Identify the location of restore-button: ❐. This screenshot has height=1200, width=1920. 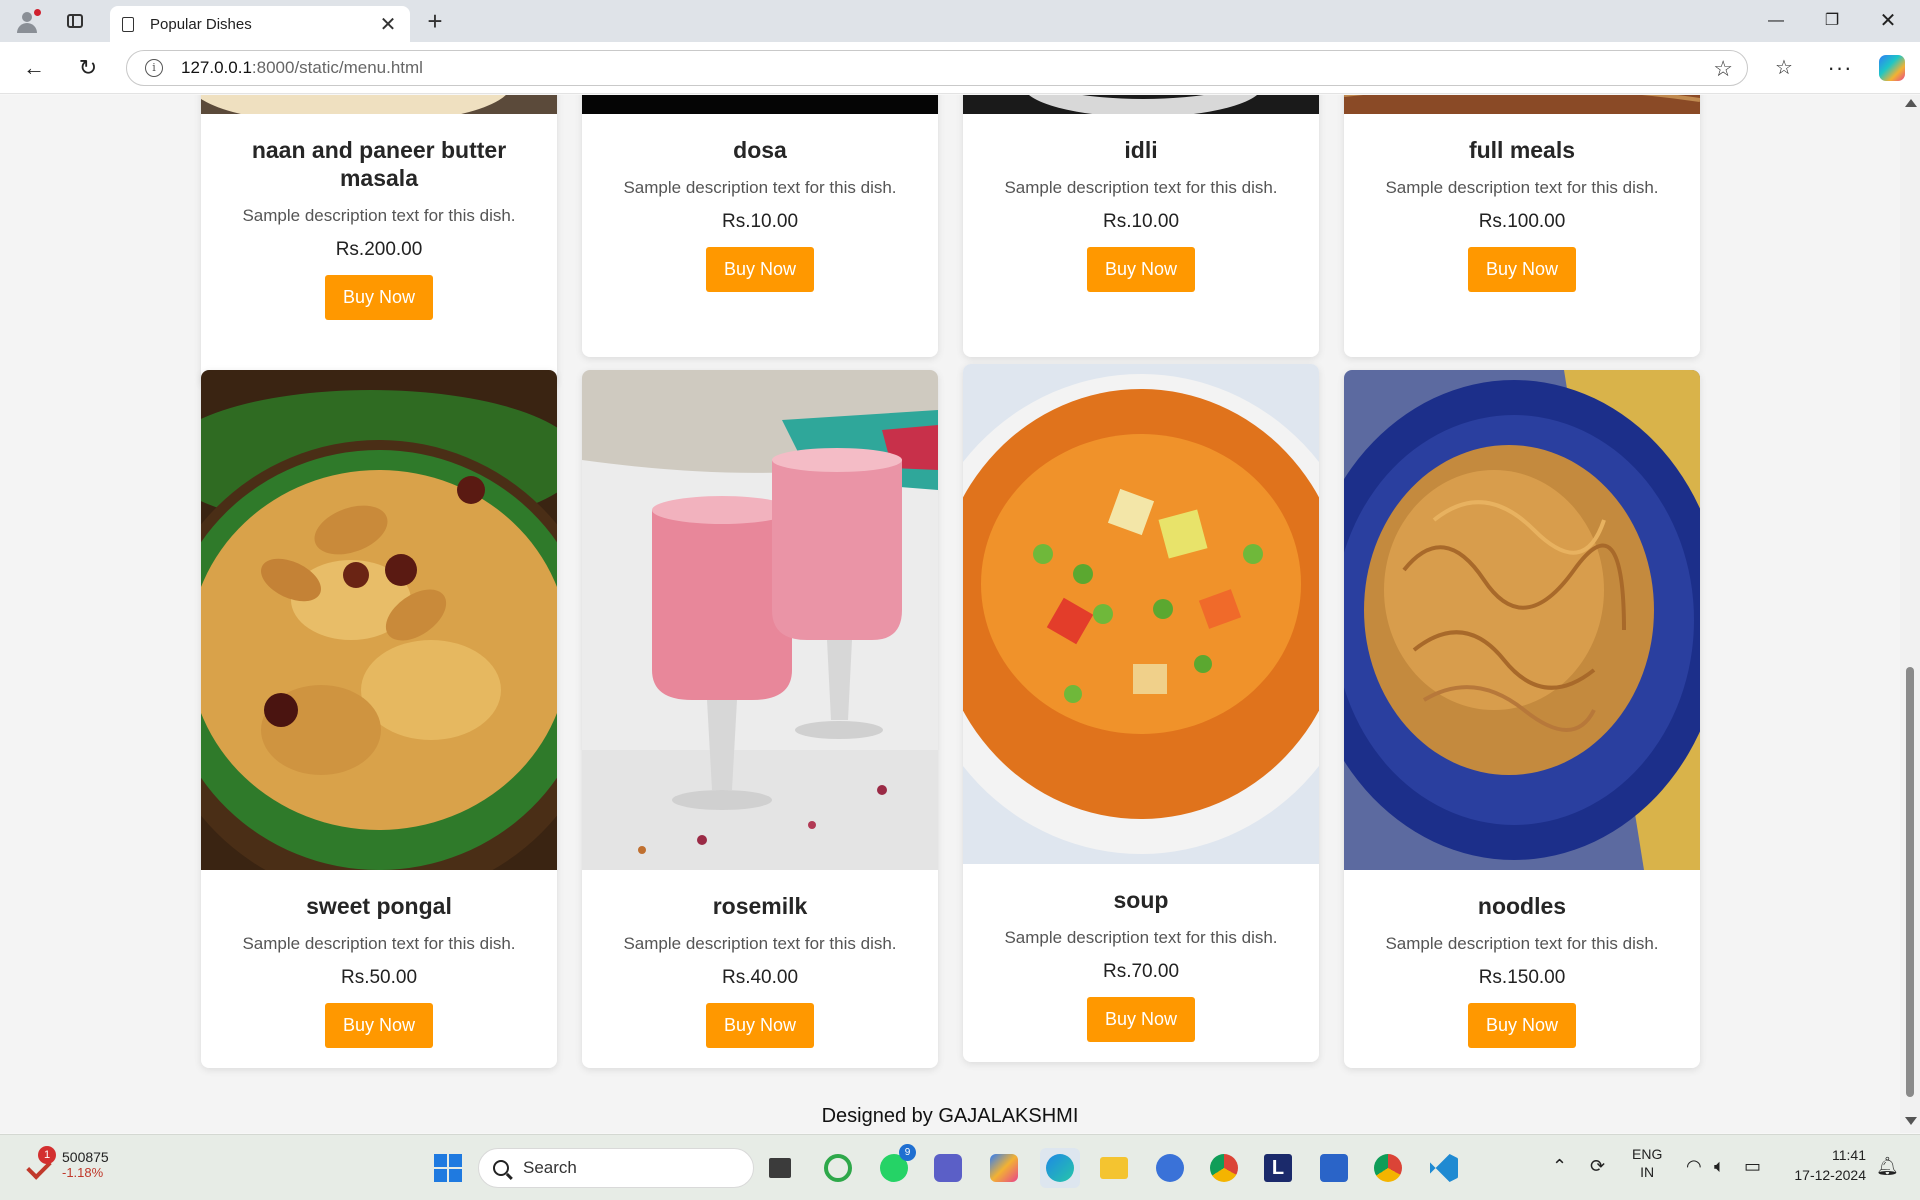
(1832, 21).